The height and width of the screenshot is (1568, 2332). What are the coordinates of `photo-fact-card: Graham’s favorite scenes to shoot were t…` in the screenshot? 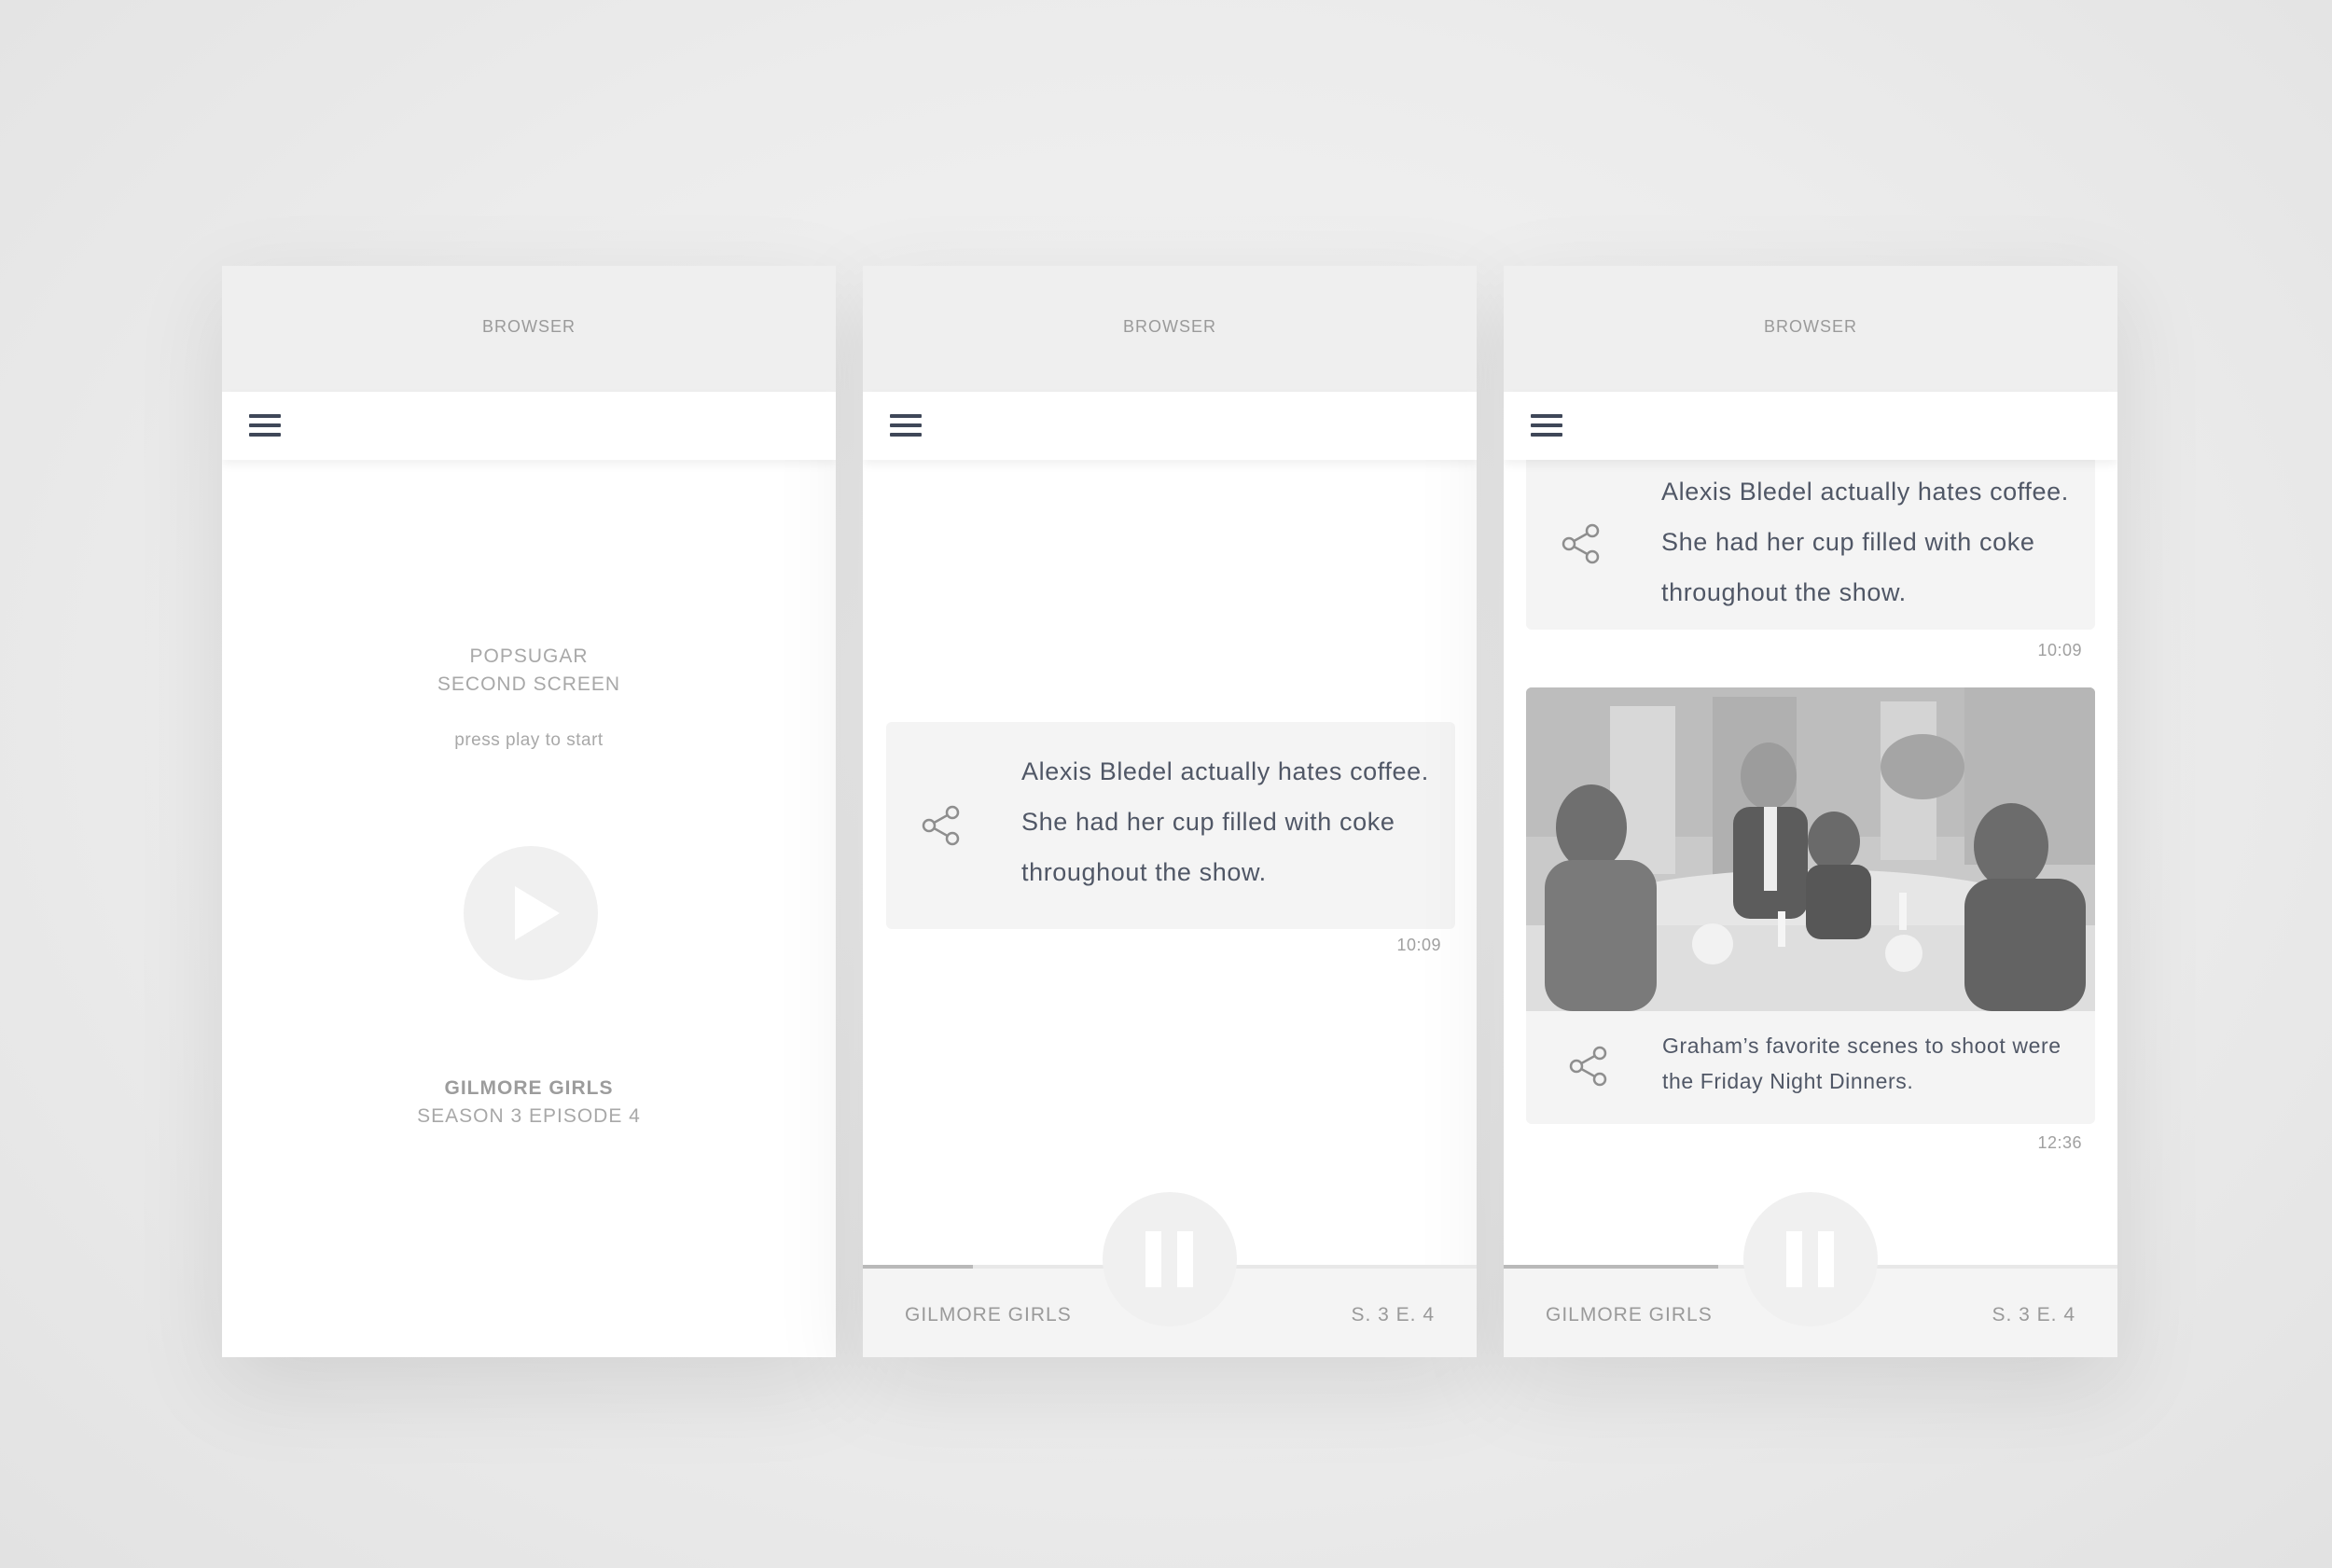 It's located at (1810, 905).